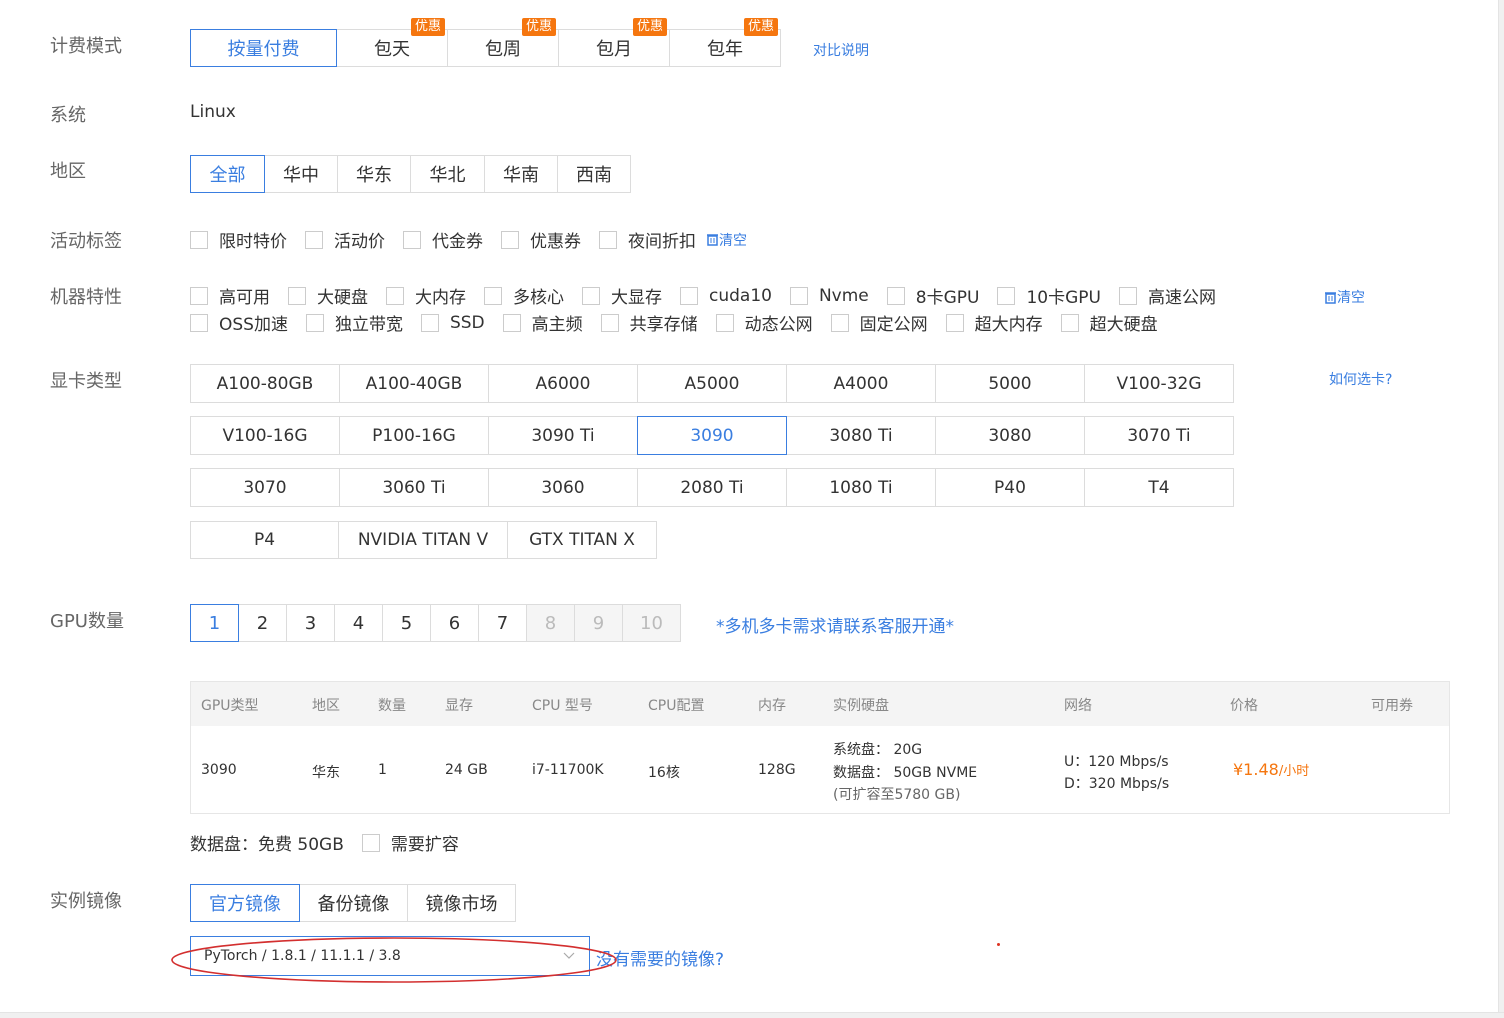 Image resolution: width=1504 pixels, height=1018 pixels. What do you see at coordinates (1159, 487) in the screenshot?
I see `gpu-option: T4` at bounding box center [1159, 487].